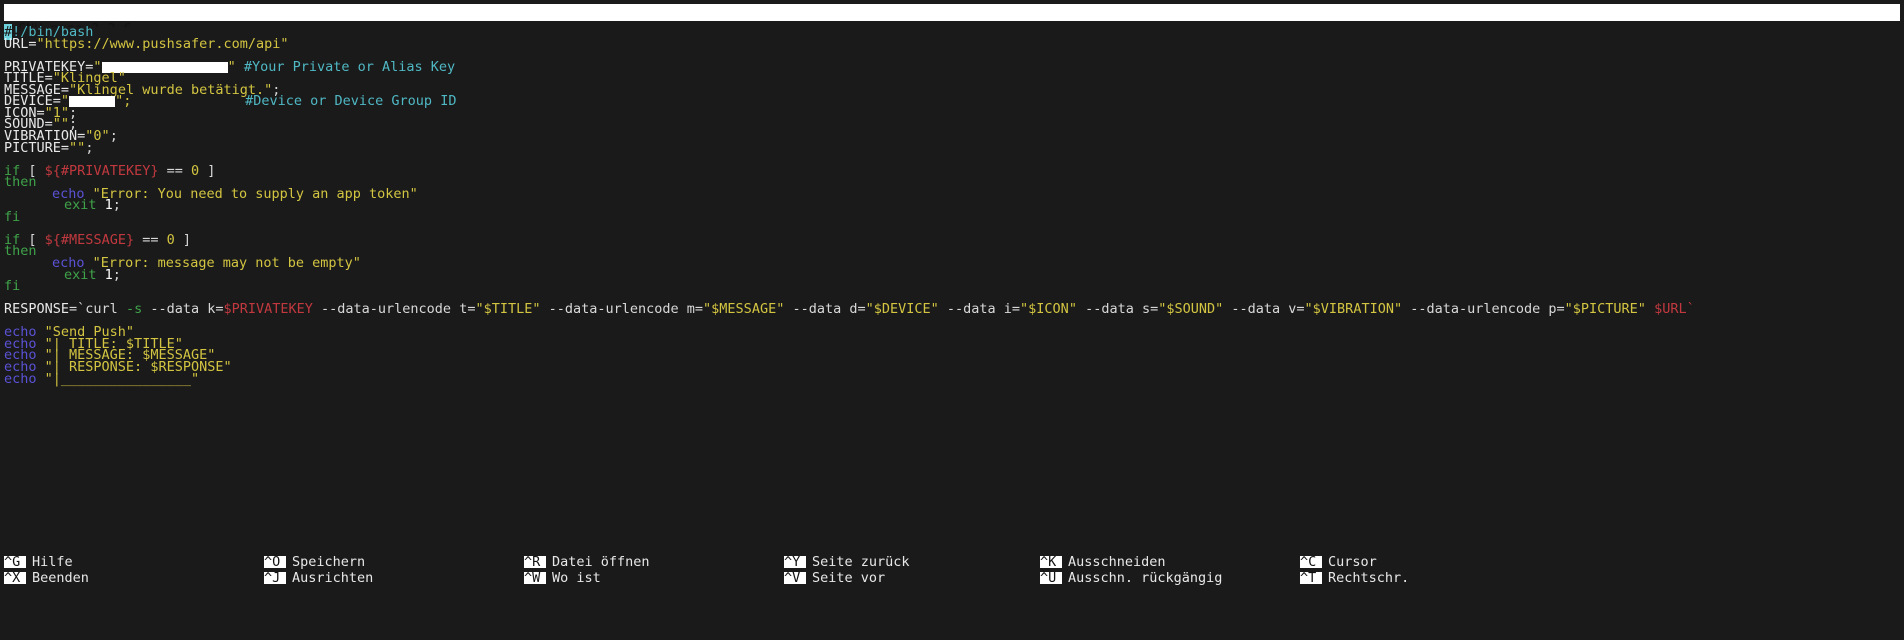 This screenshot has width=1904, height=640. What do you see at coordinates (101, 170) in the screenshot?
I see `test-var-privatekey-length: ${#PRIVATEKEY}` at bounding box center [101, 170].